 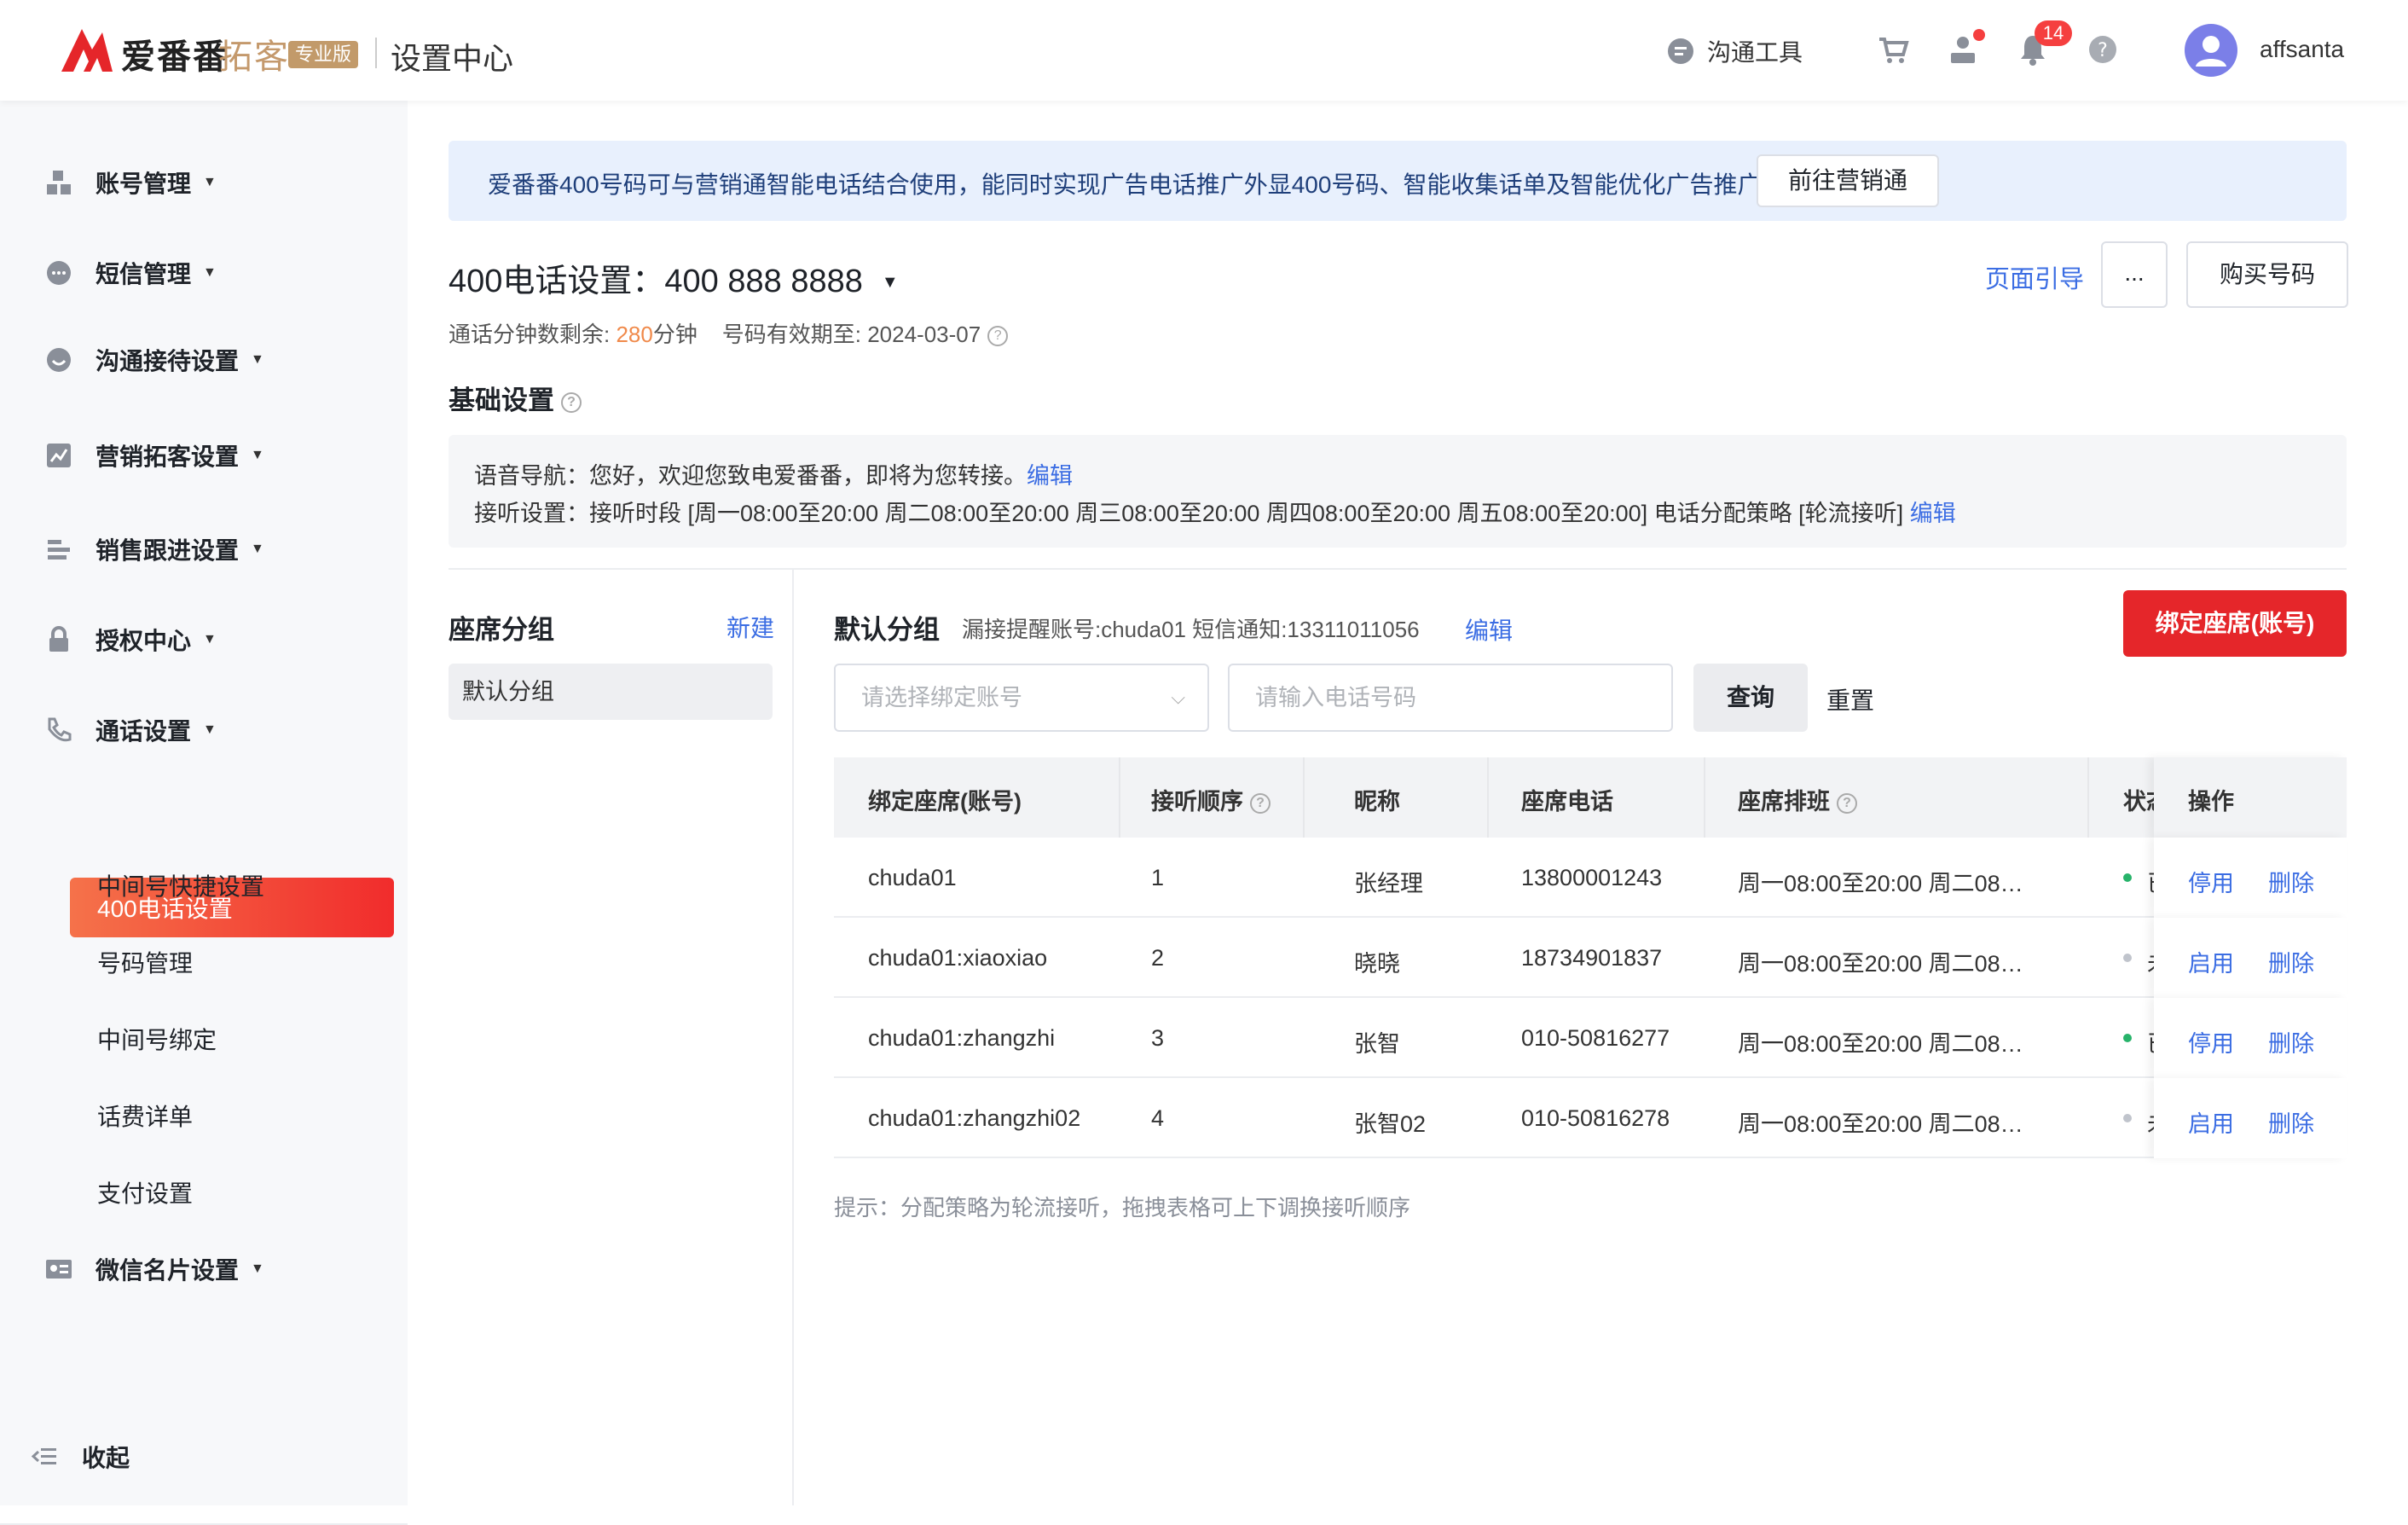 I want to click on seat-group-title: 座席分组, so click(x=501, y=630).